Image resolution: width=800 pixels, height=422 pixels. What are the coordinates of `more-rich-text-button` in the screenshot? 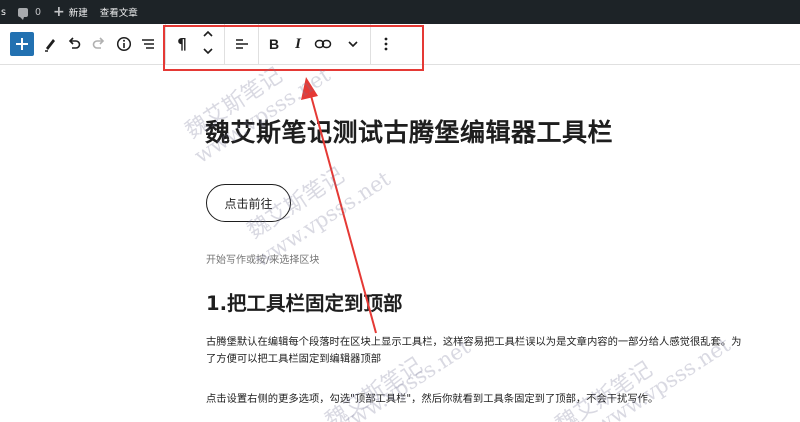 It's located at (353, 44).